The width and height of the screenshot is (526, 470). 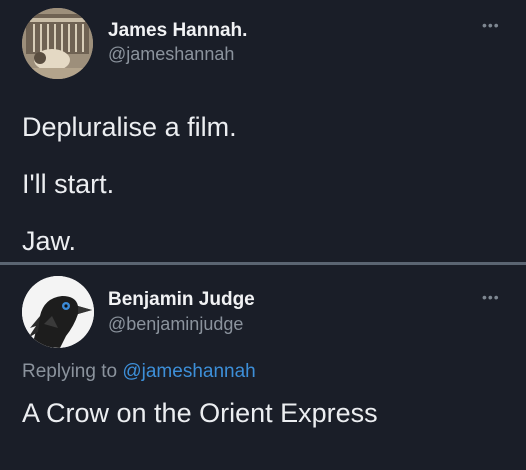 What do you see at coordinates (200, 413) in the screenshot?
I see `reply-text: A Crow on the Orient Express` at bounding box center [200, 413].